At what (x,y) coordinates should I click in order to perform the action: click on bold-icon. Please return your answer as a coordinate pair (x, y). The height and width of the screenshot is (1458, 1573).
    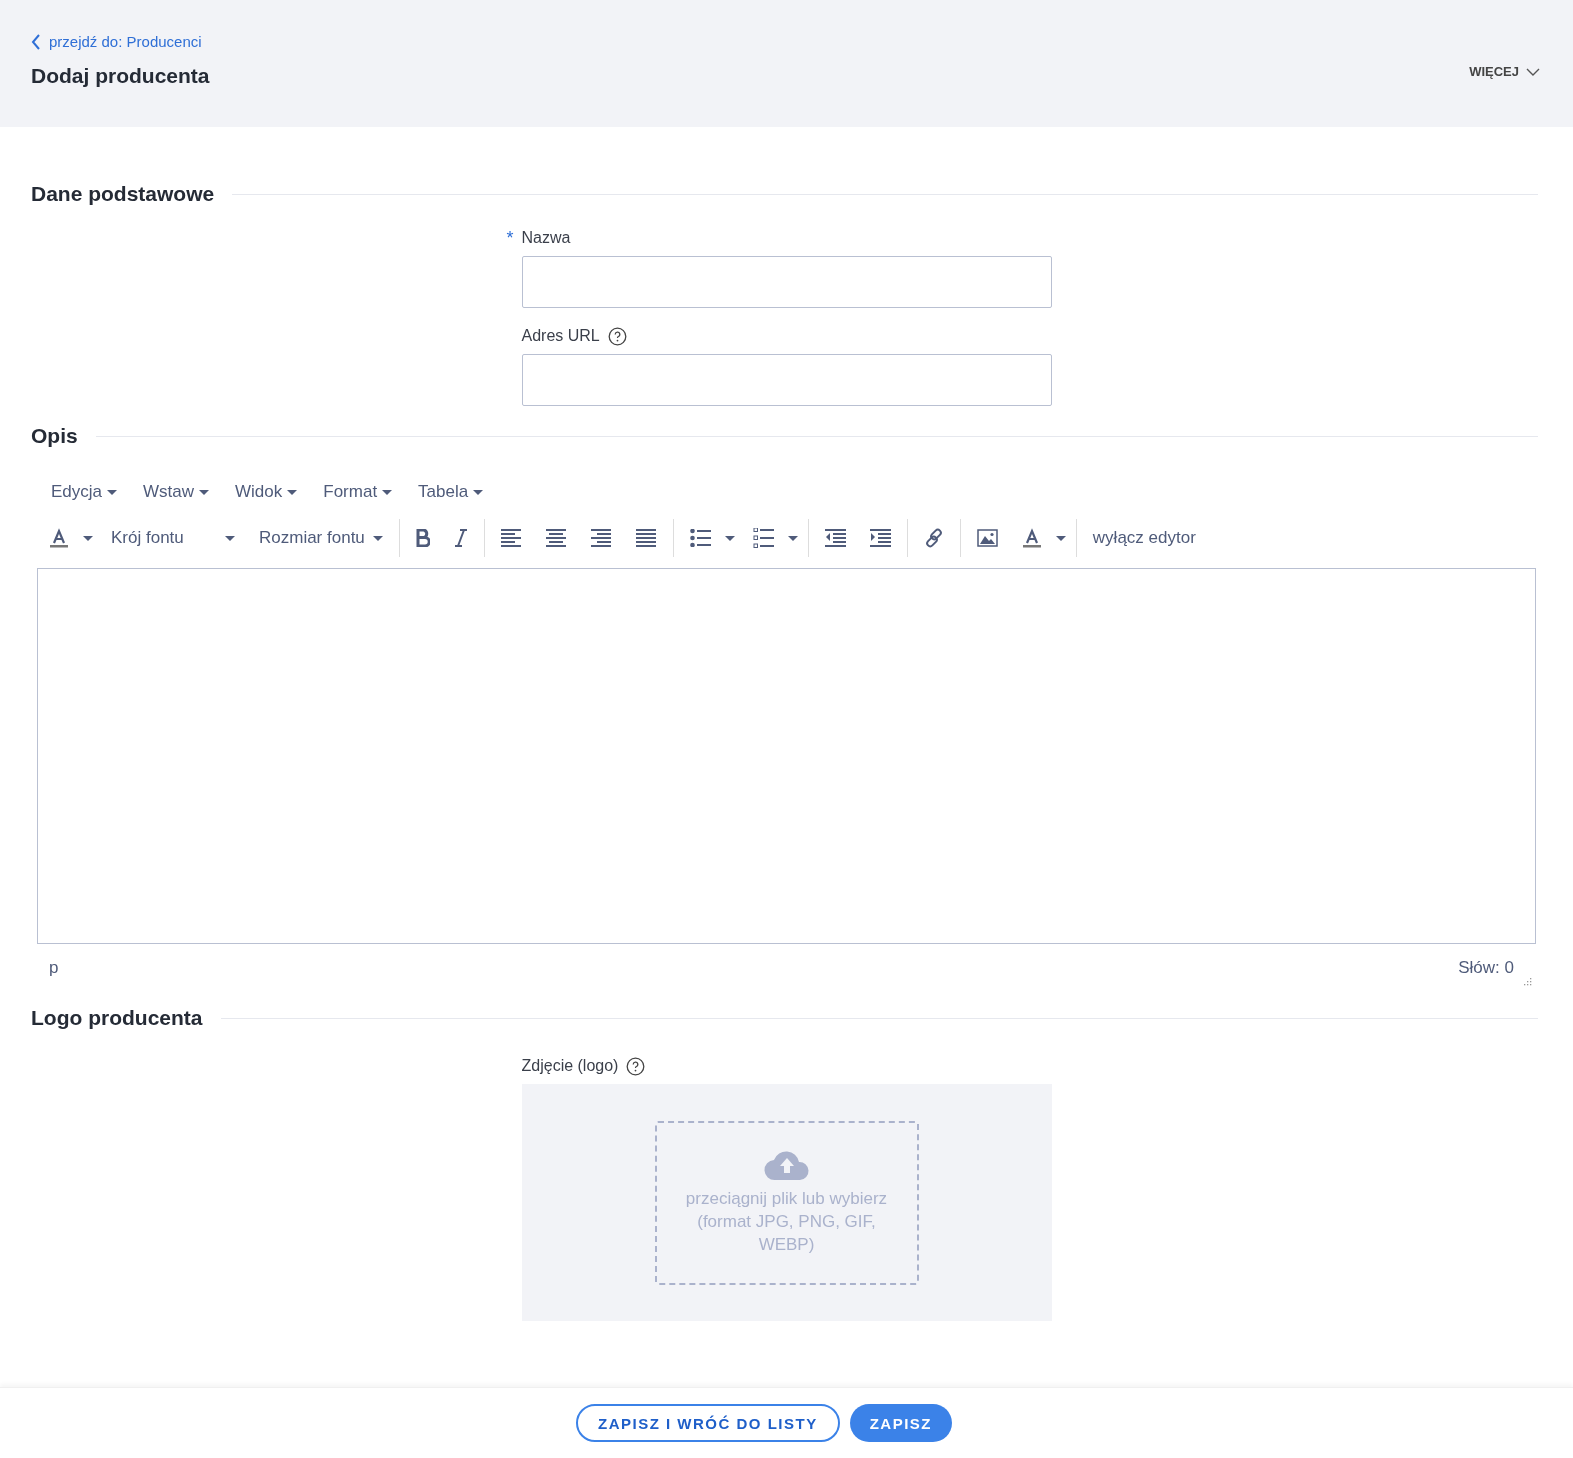
    Looking at the image, I should click on (422, 538).